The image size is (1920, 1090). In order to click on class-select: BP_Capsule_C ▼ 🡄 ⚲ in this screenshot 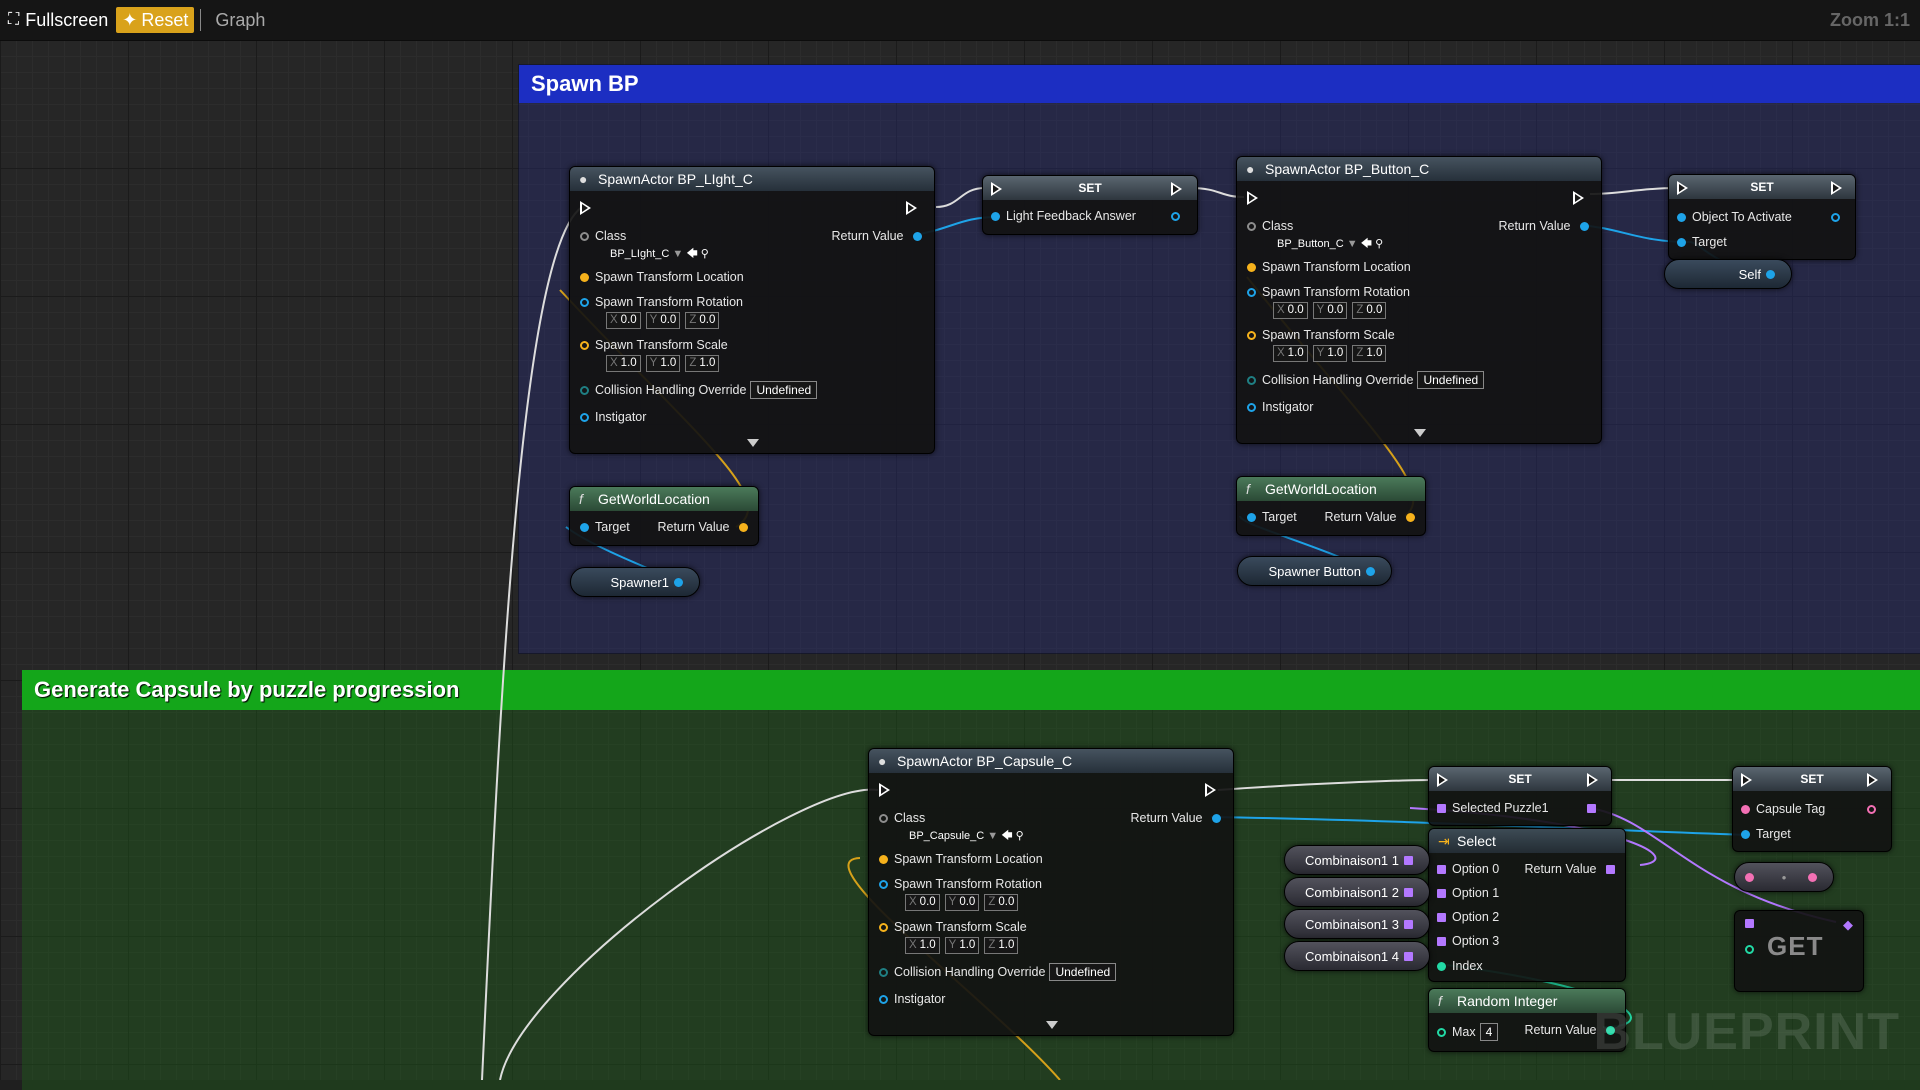, I will do `click(966, 836)`.